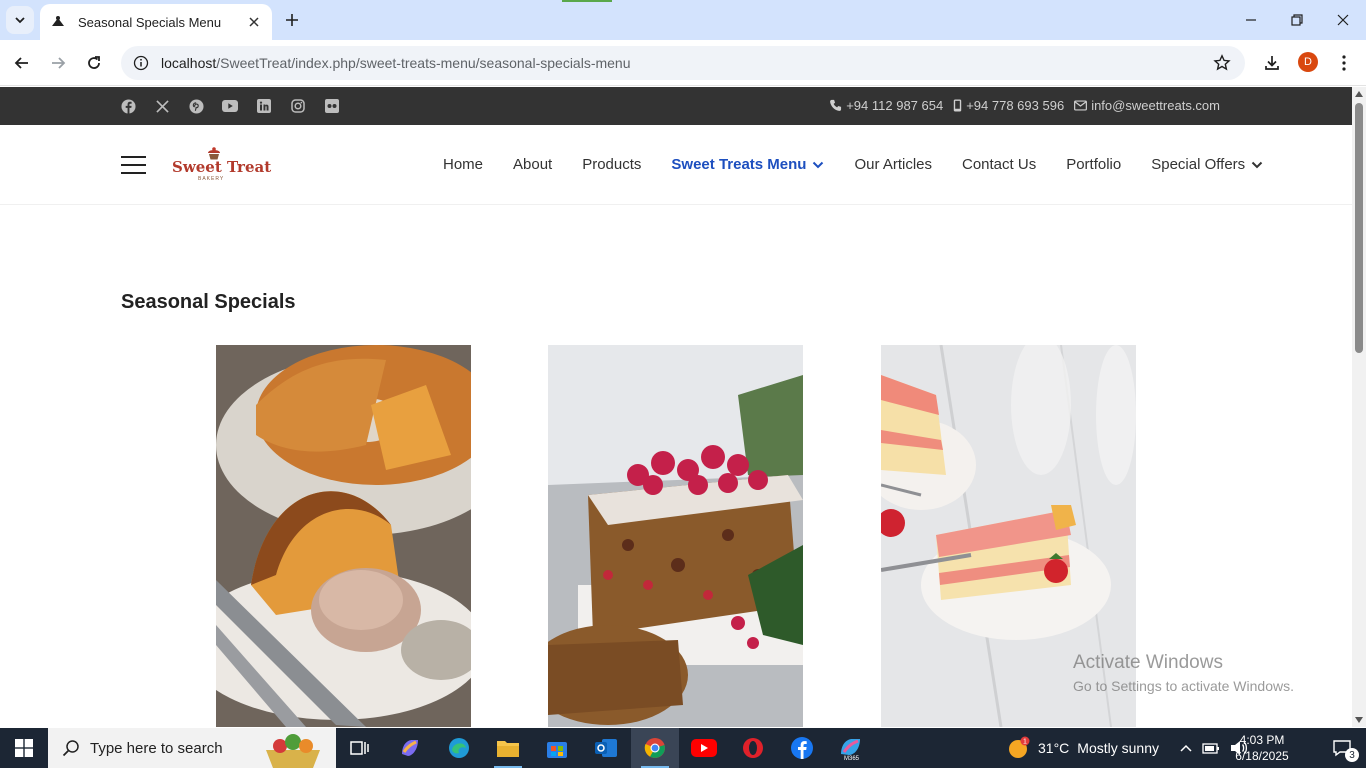 This screenshot has height=768, width=1366. I want to click on site-logo: Sweet Treat BAKERY, so click(218, 165).